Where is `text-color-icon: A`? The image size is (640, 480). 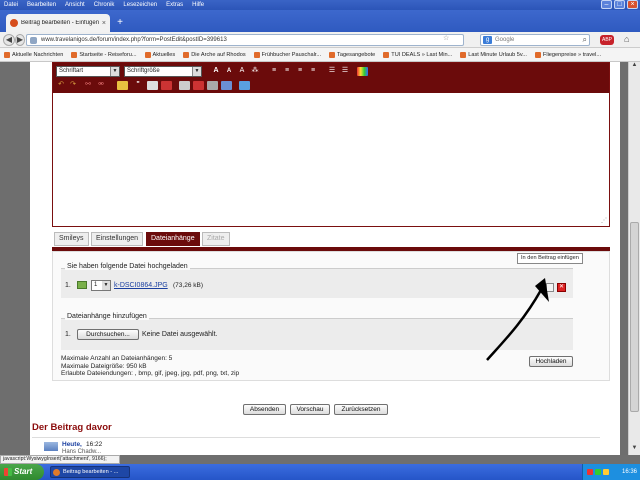 text-color-icon: A is located at coordinates (242, 71).